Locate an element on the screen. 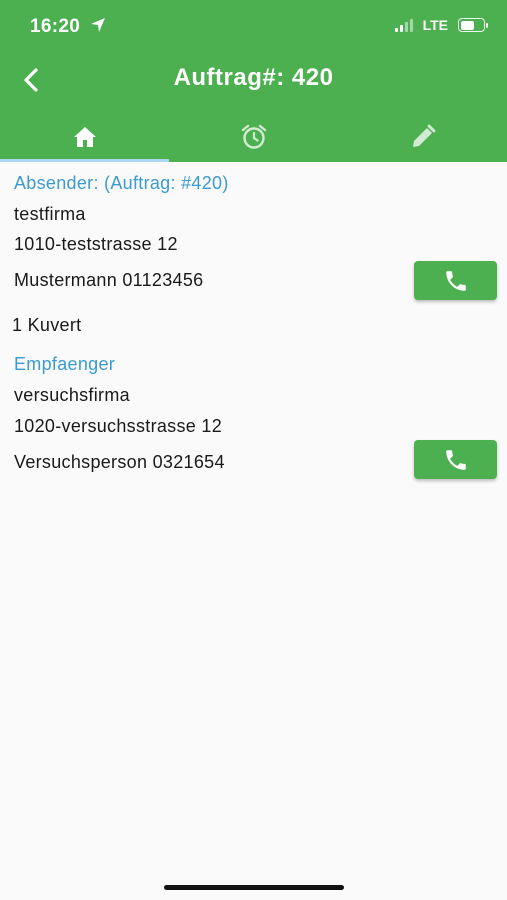 The width and height of the screenshot is (507, 900). tab-edit is located at coordinates (422, 137).